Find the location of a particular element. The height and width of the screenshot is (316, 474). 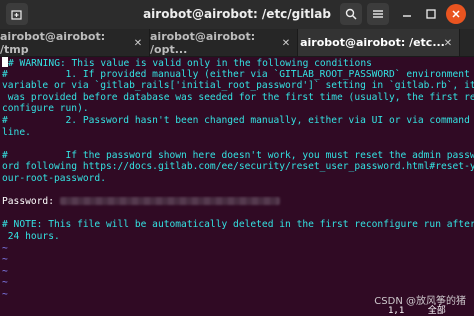

title-bar: airobot@airobot: /etc/gitlab is located at coordinates (237, 14).